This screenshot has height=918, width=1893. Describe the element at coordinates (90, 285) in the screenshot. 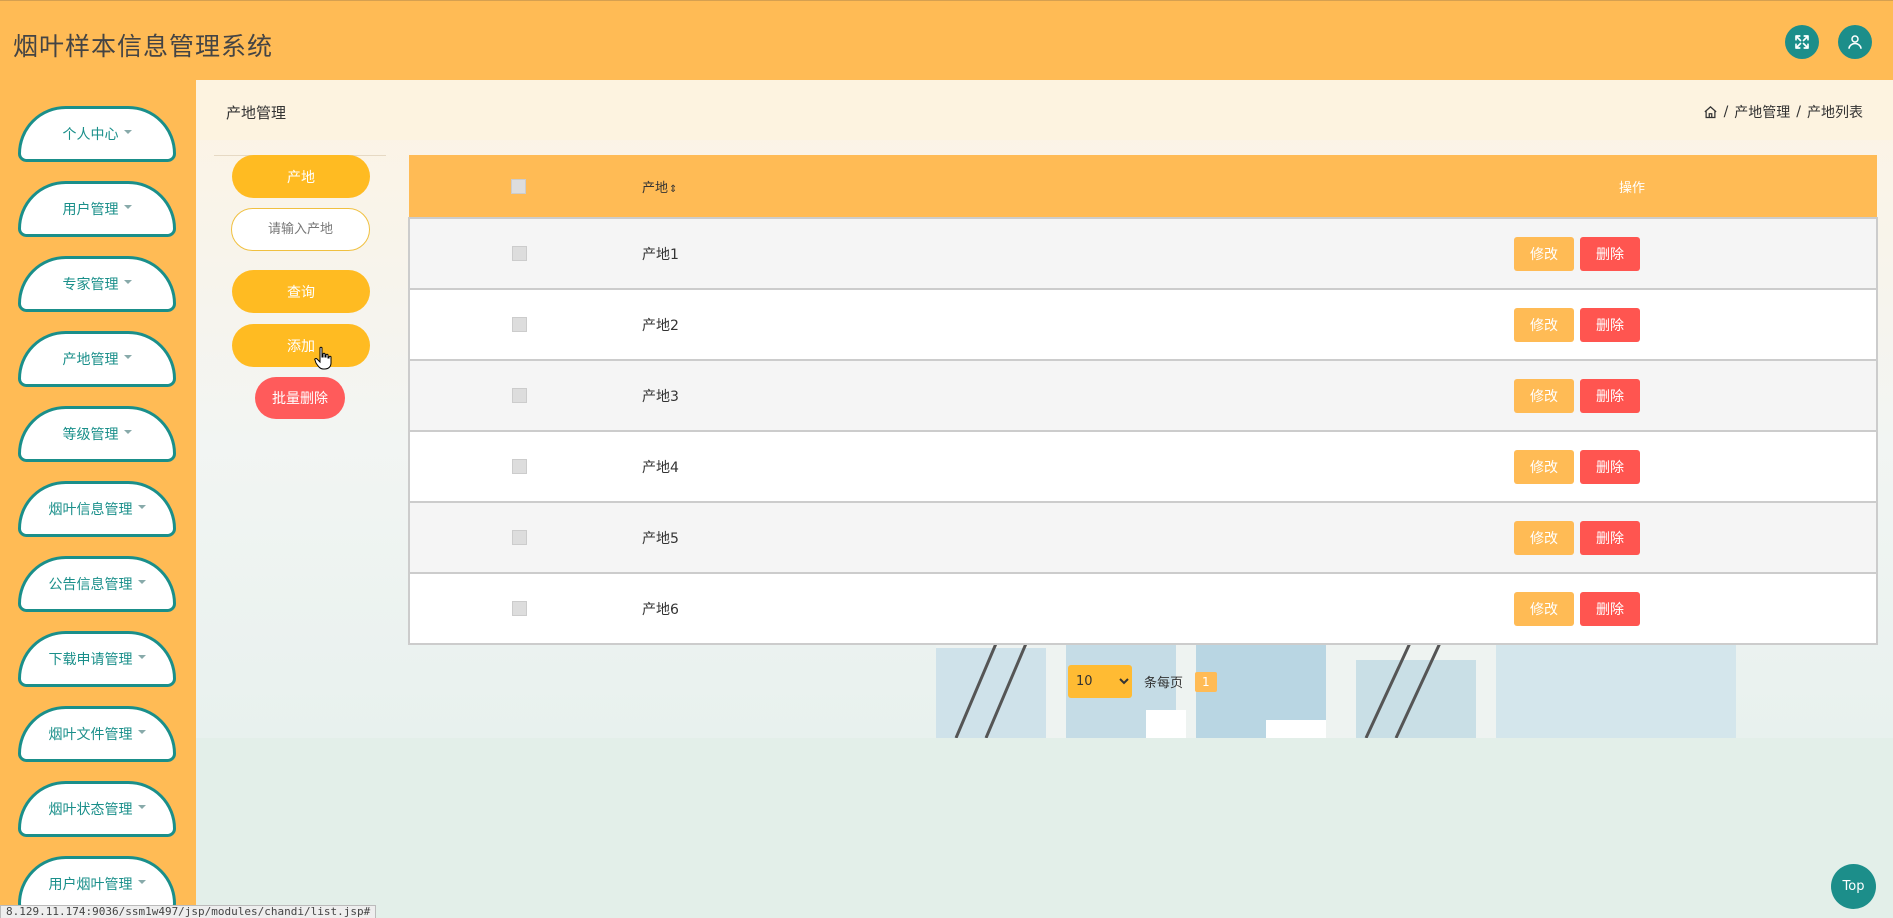

I see `sidebar-item-label: 专家管理` at that location.